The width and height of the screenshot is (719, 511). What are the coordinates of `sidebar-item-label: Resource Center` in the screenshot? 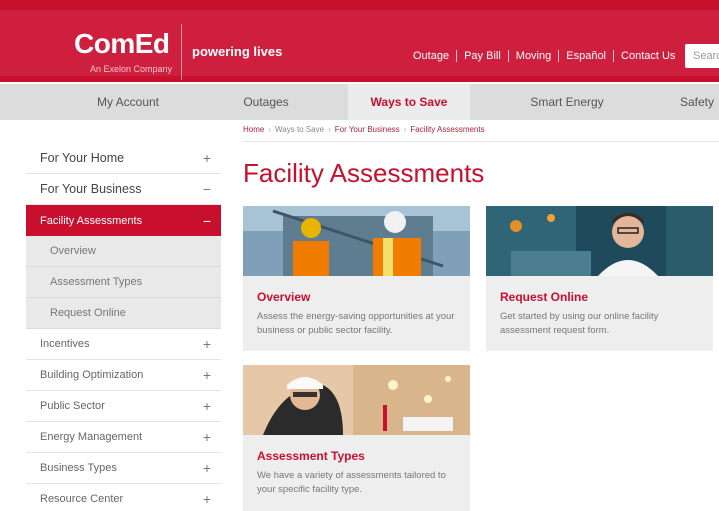 It's located at (82, 499).